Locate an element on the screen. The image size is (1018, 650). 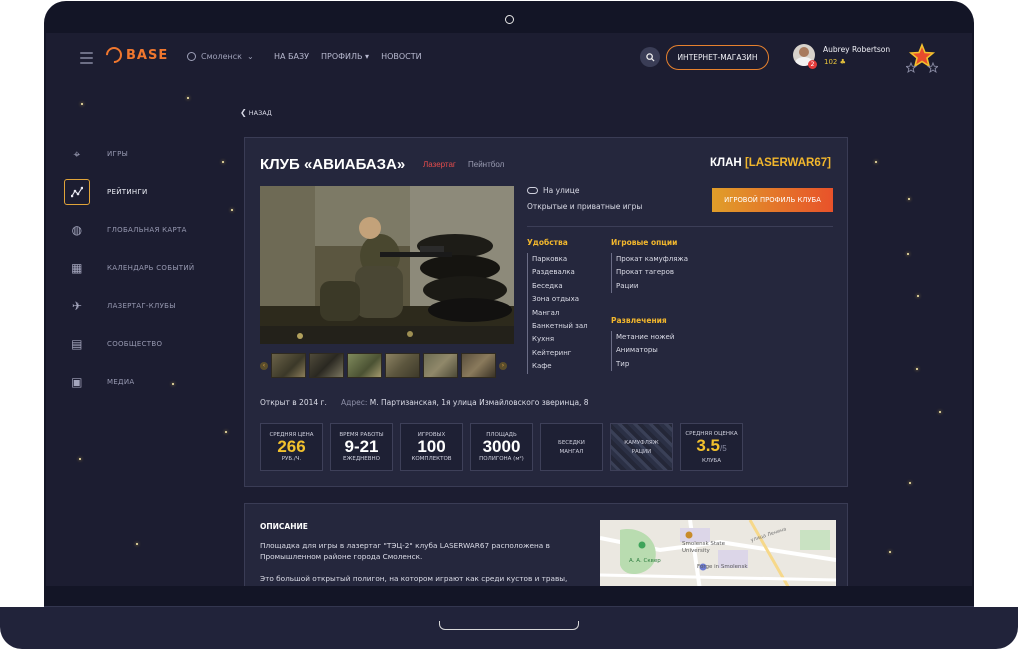
laptop-camera is located at coordinates (509, 19).